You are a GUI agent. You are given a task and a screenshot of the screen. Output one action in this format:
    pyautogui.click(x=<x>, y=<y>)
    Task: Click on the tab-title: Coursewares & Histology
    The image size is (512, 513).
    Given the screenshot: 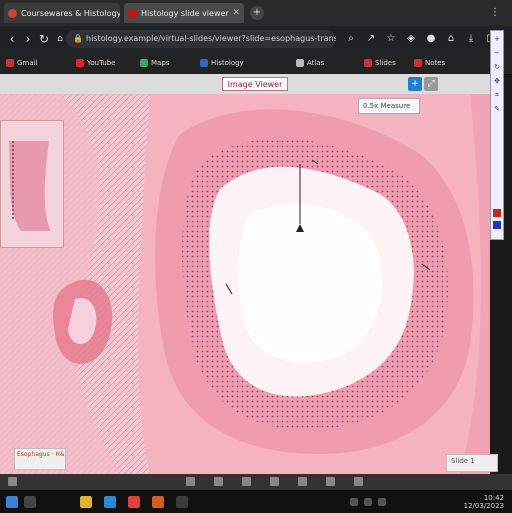 What is the action you would take?
    pyautogui.click(x=70, y=13)
    